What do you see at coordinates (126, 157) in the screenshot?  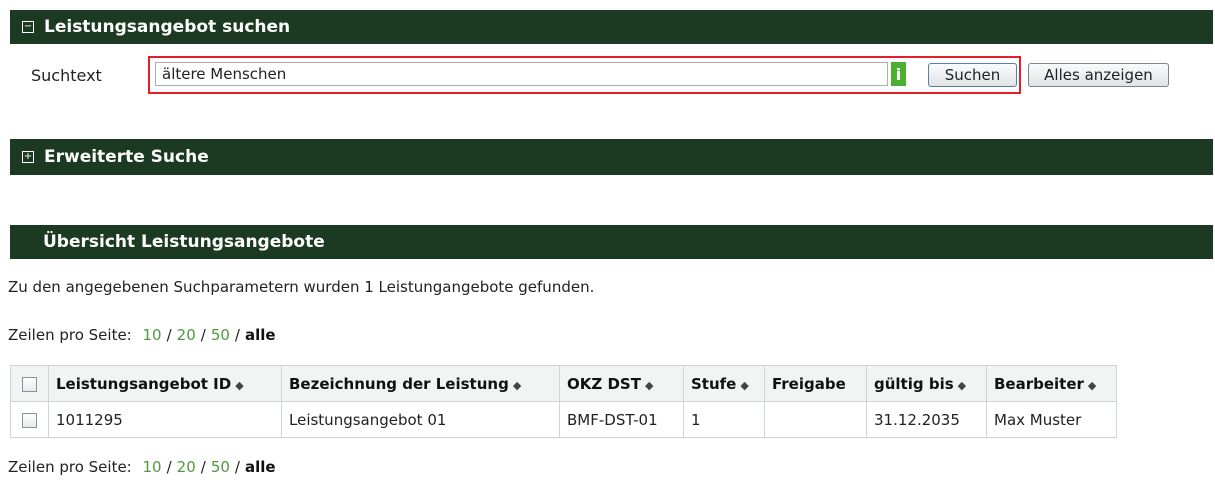 I see `advanced-search-title: Erweiterte Suche` at bounding box center [126, 157].